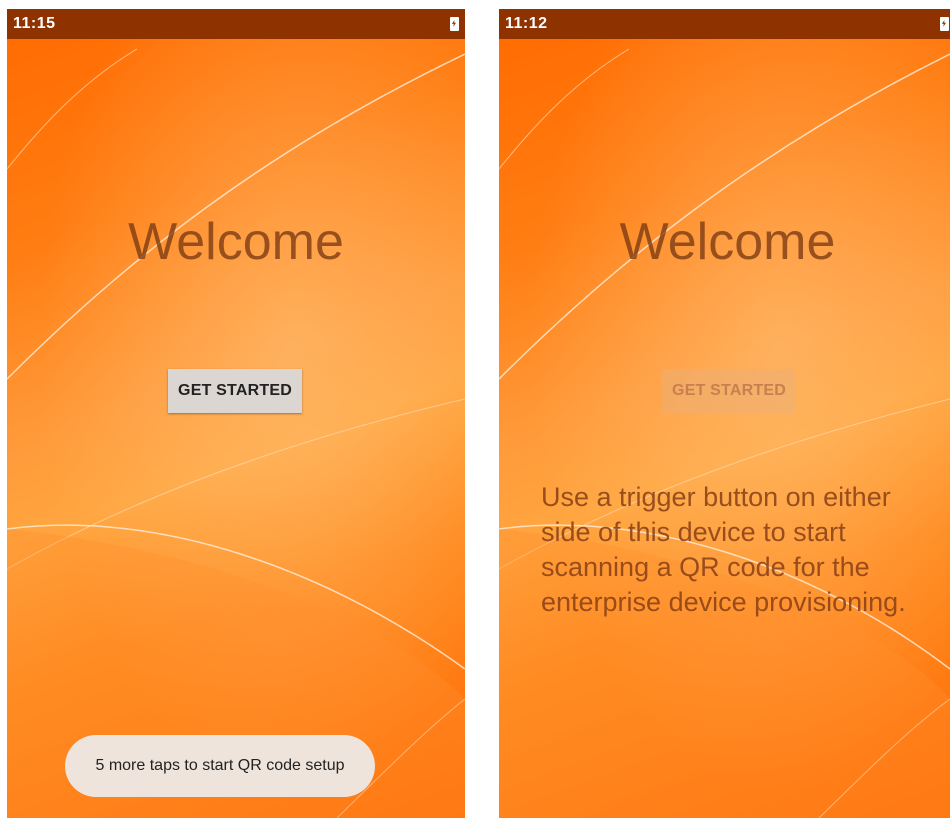  What do you see at coordinates (235, 391) in the screenshot?
I see `get-started-button: GET STARTED` at bounding box center [235, 391].